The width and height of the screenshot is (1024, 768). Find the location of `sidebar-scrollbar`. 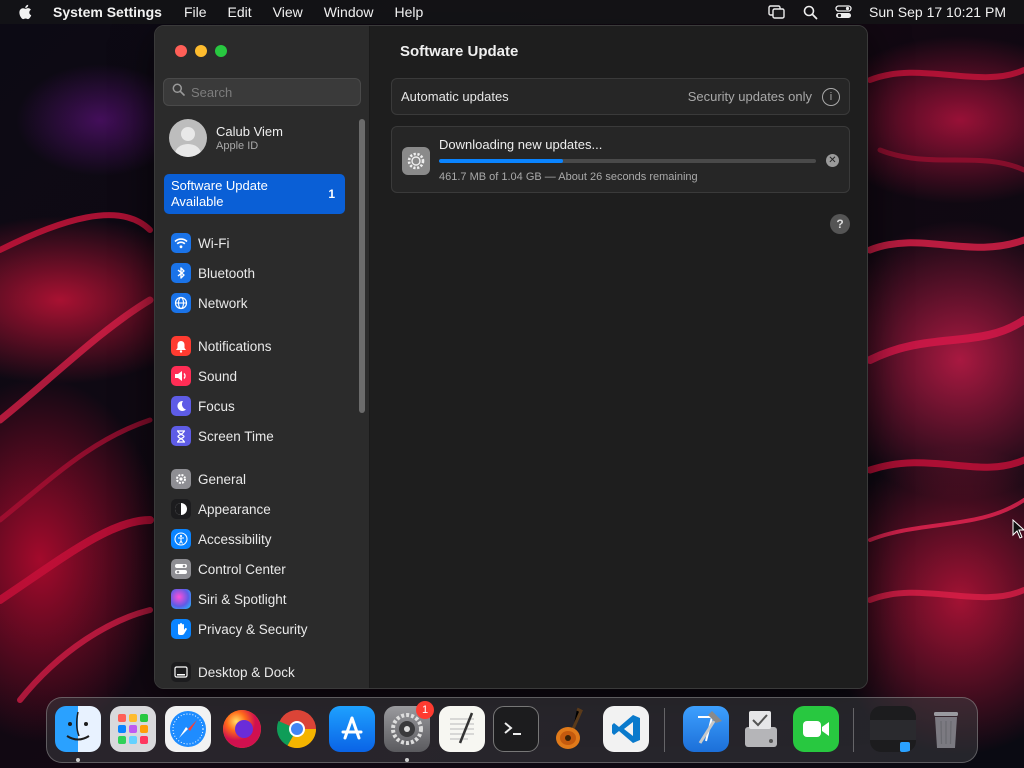

sidebar-scrollbar is located at coordinates (362, 266).